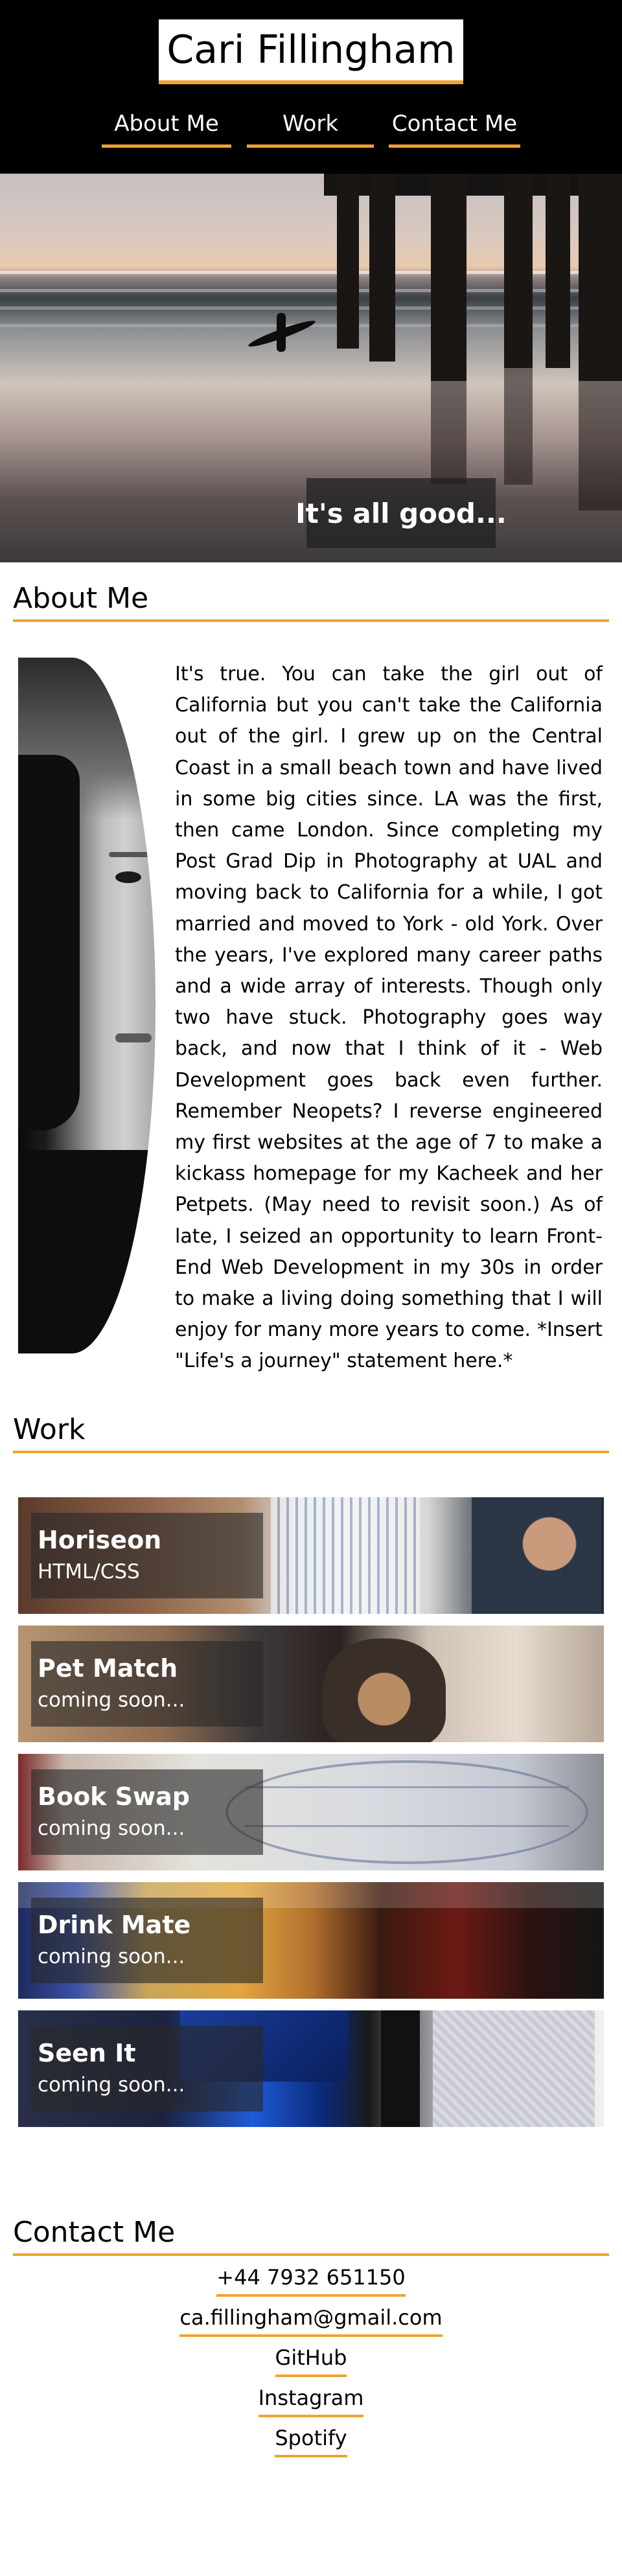  What do you see at coordinates (311, 599) in the screenshot?
I see `about-heading: About Me` at bounding box center [311, 599].